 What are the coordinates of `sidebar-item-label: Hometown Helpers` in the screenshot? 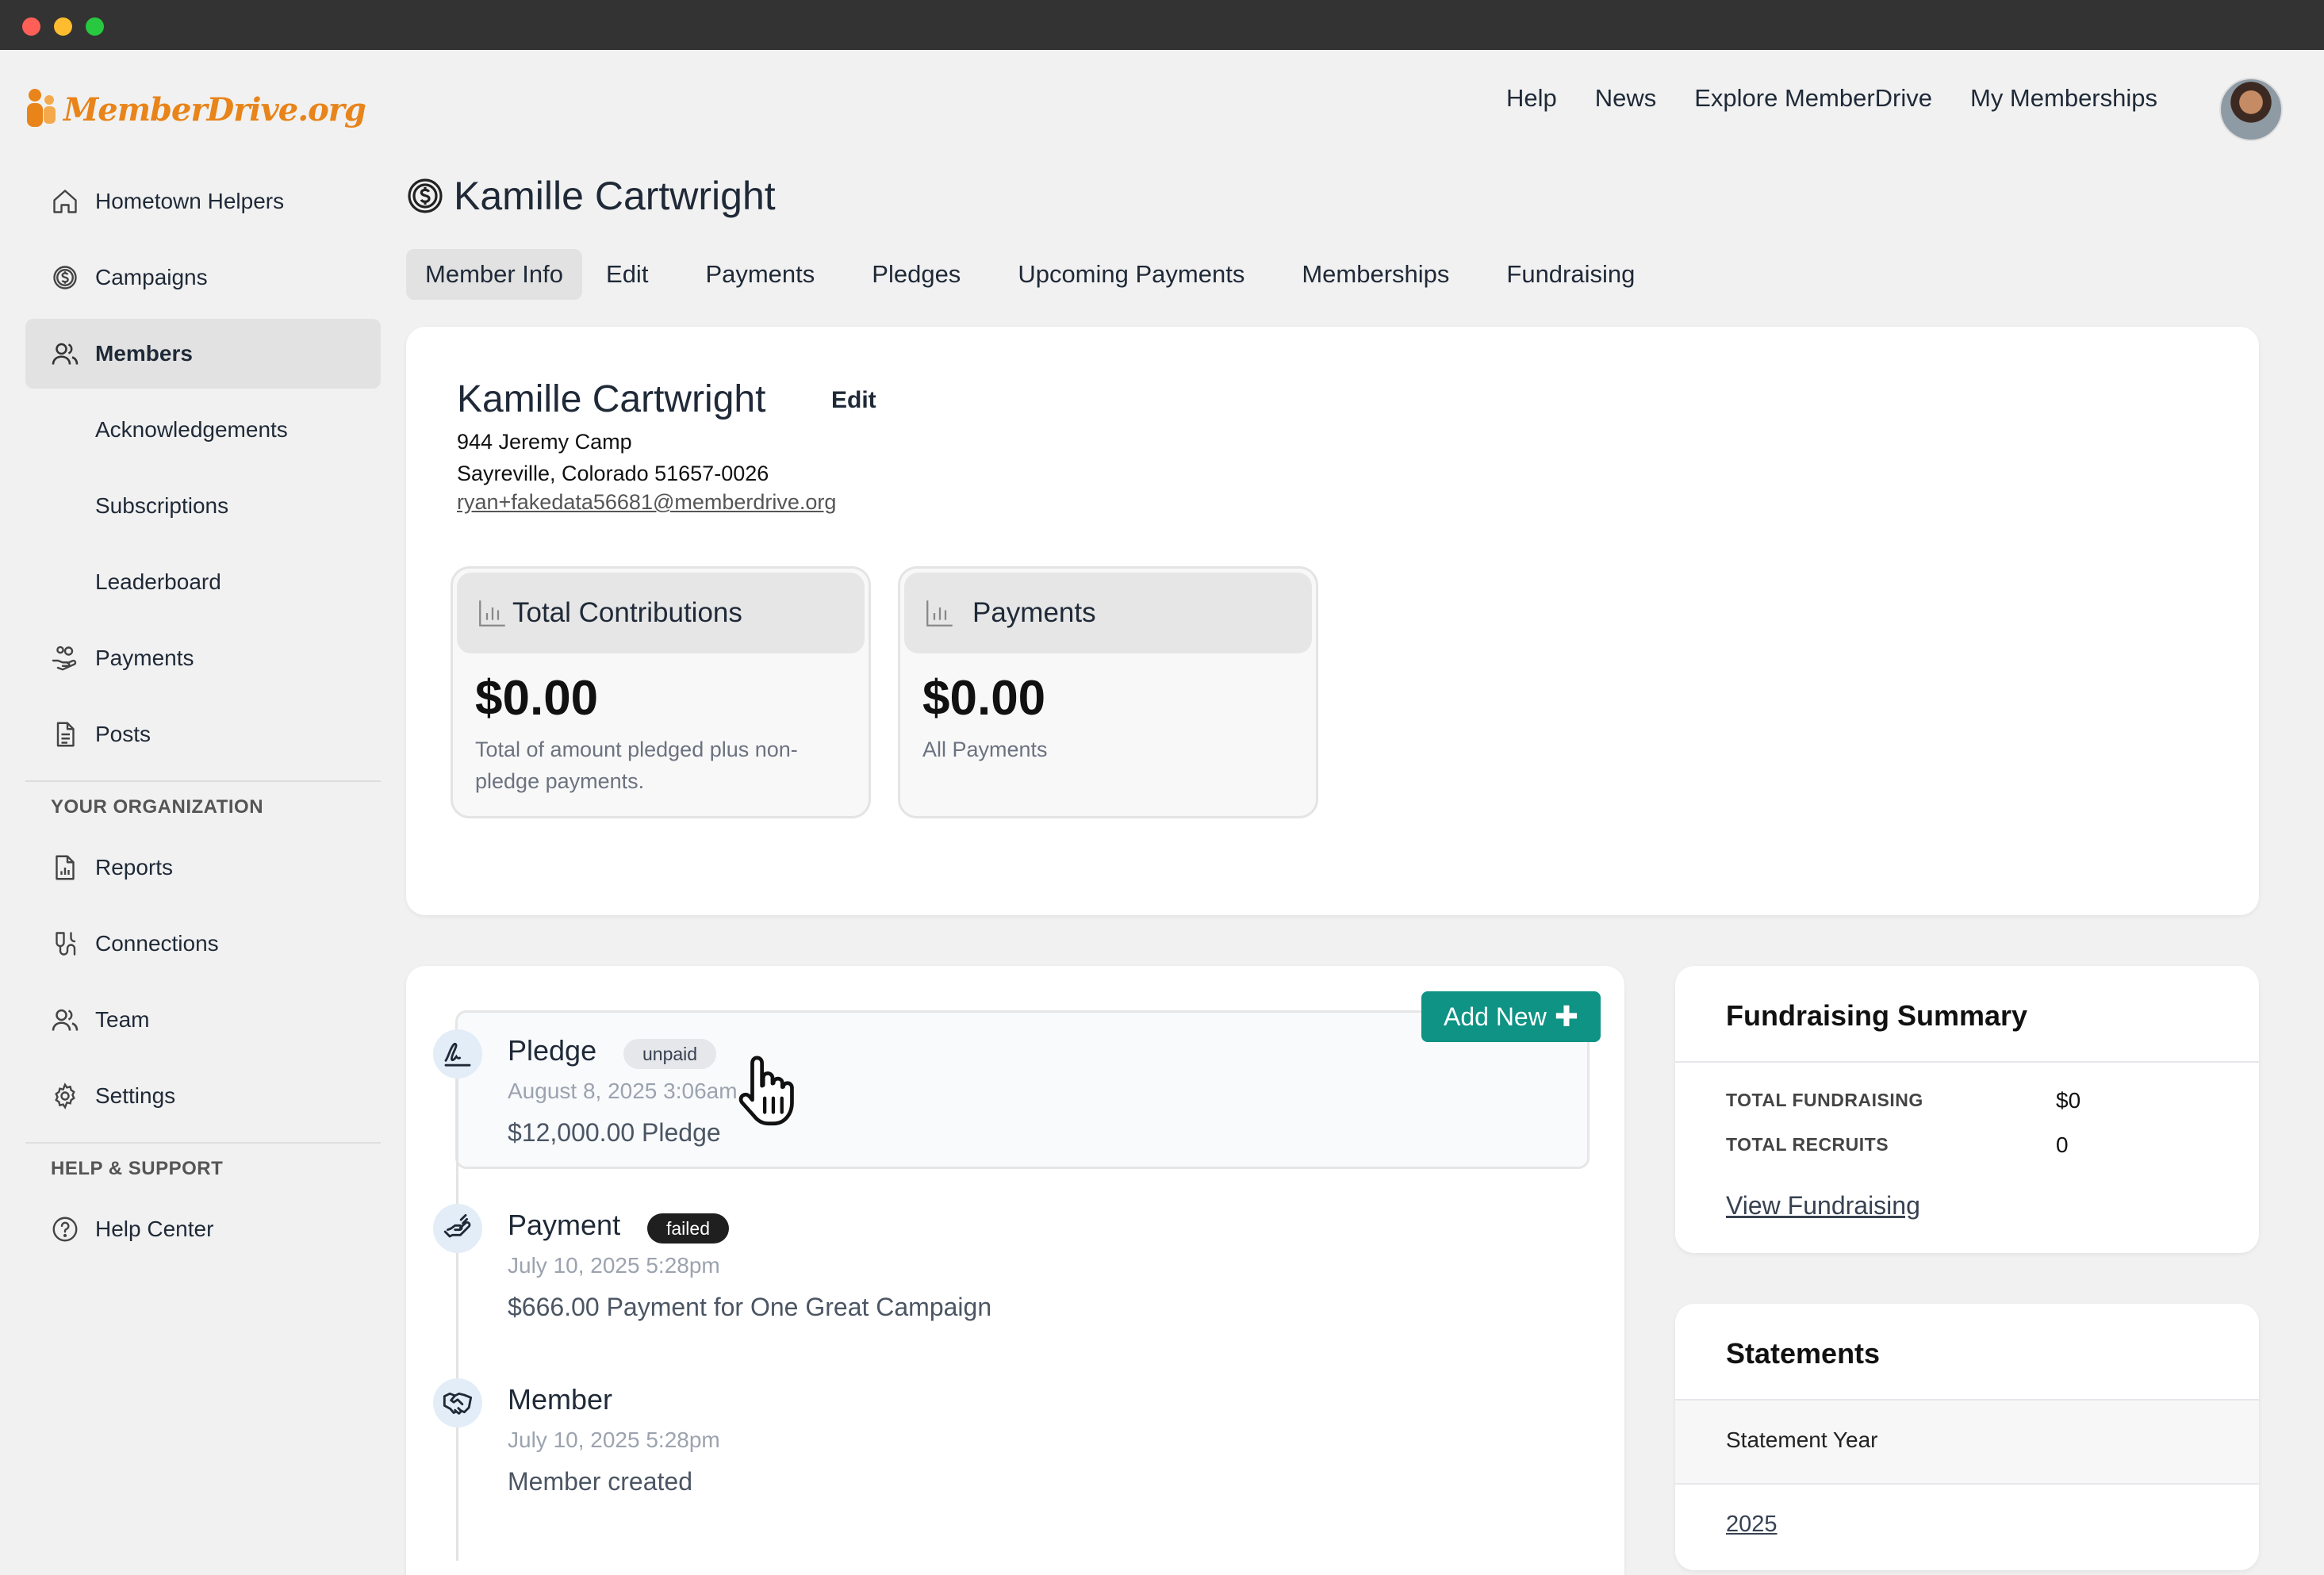 It's located at (190, 201).